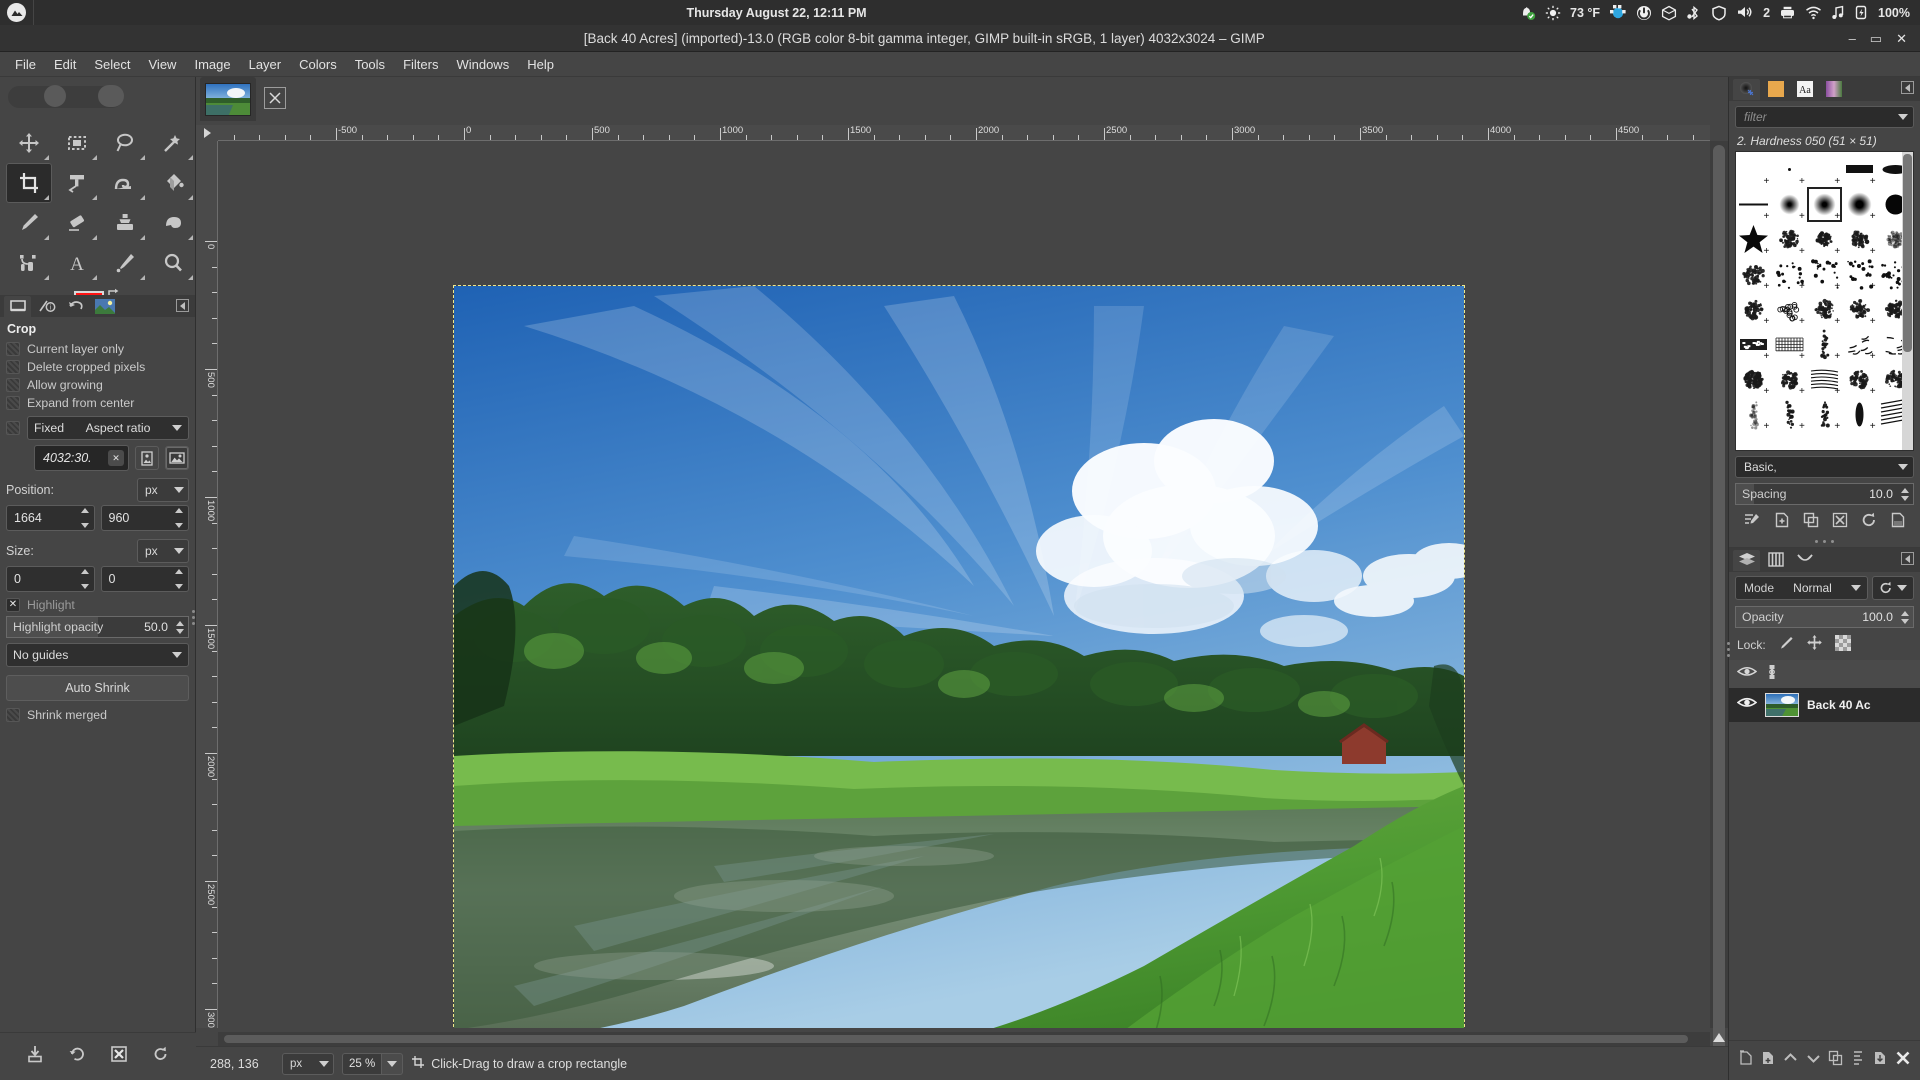 The image size is (1920, 1080). I want to click on lower-layer-icon, so click(1813, 1060).